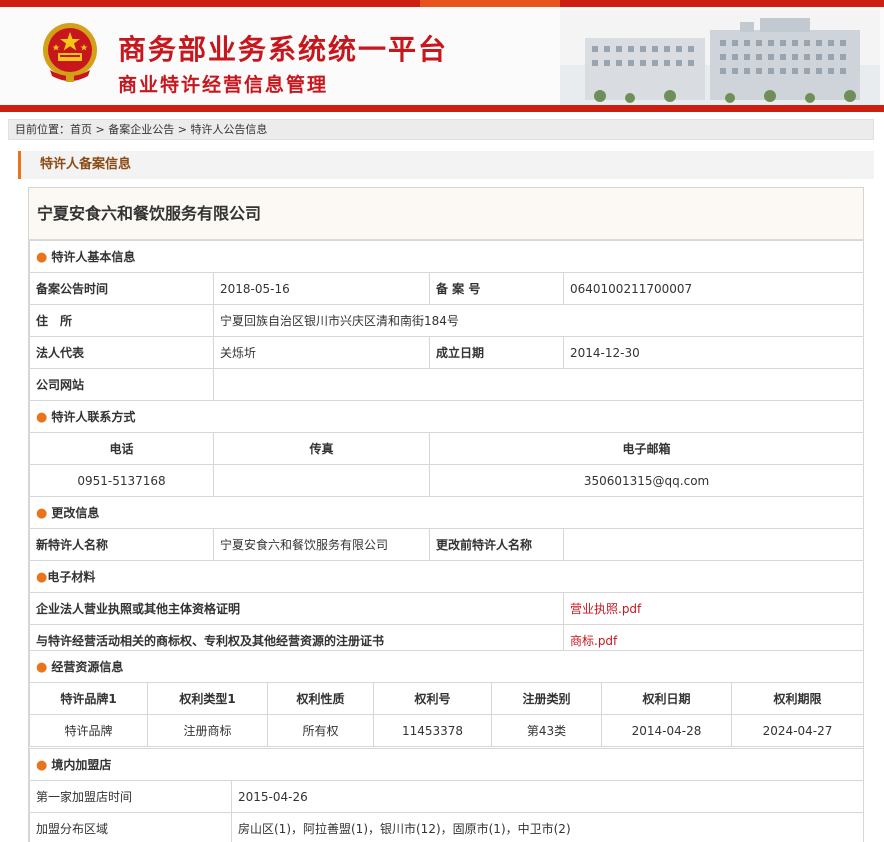 The height and width of the screenshot is (842, 884). What do you see at coordinates (229, 129) in the screenshot?
I see `breadcrumb-current: 特许人公告信息` at bounding box center [229, 129].